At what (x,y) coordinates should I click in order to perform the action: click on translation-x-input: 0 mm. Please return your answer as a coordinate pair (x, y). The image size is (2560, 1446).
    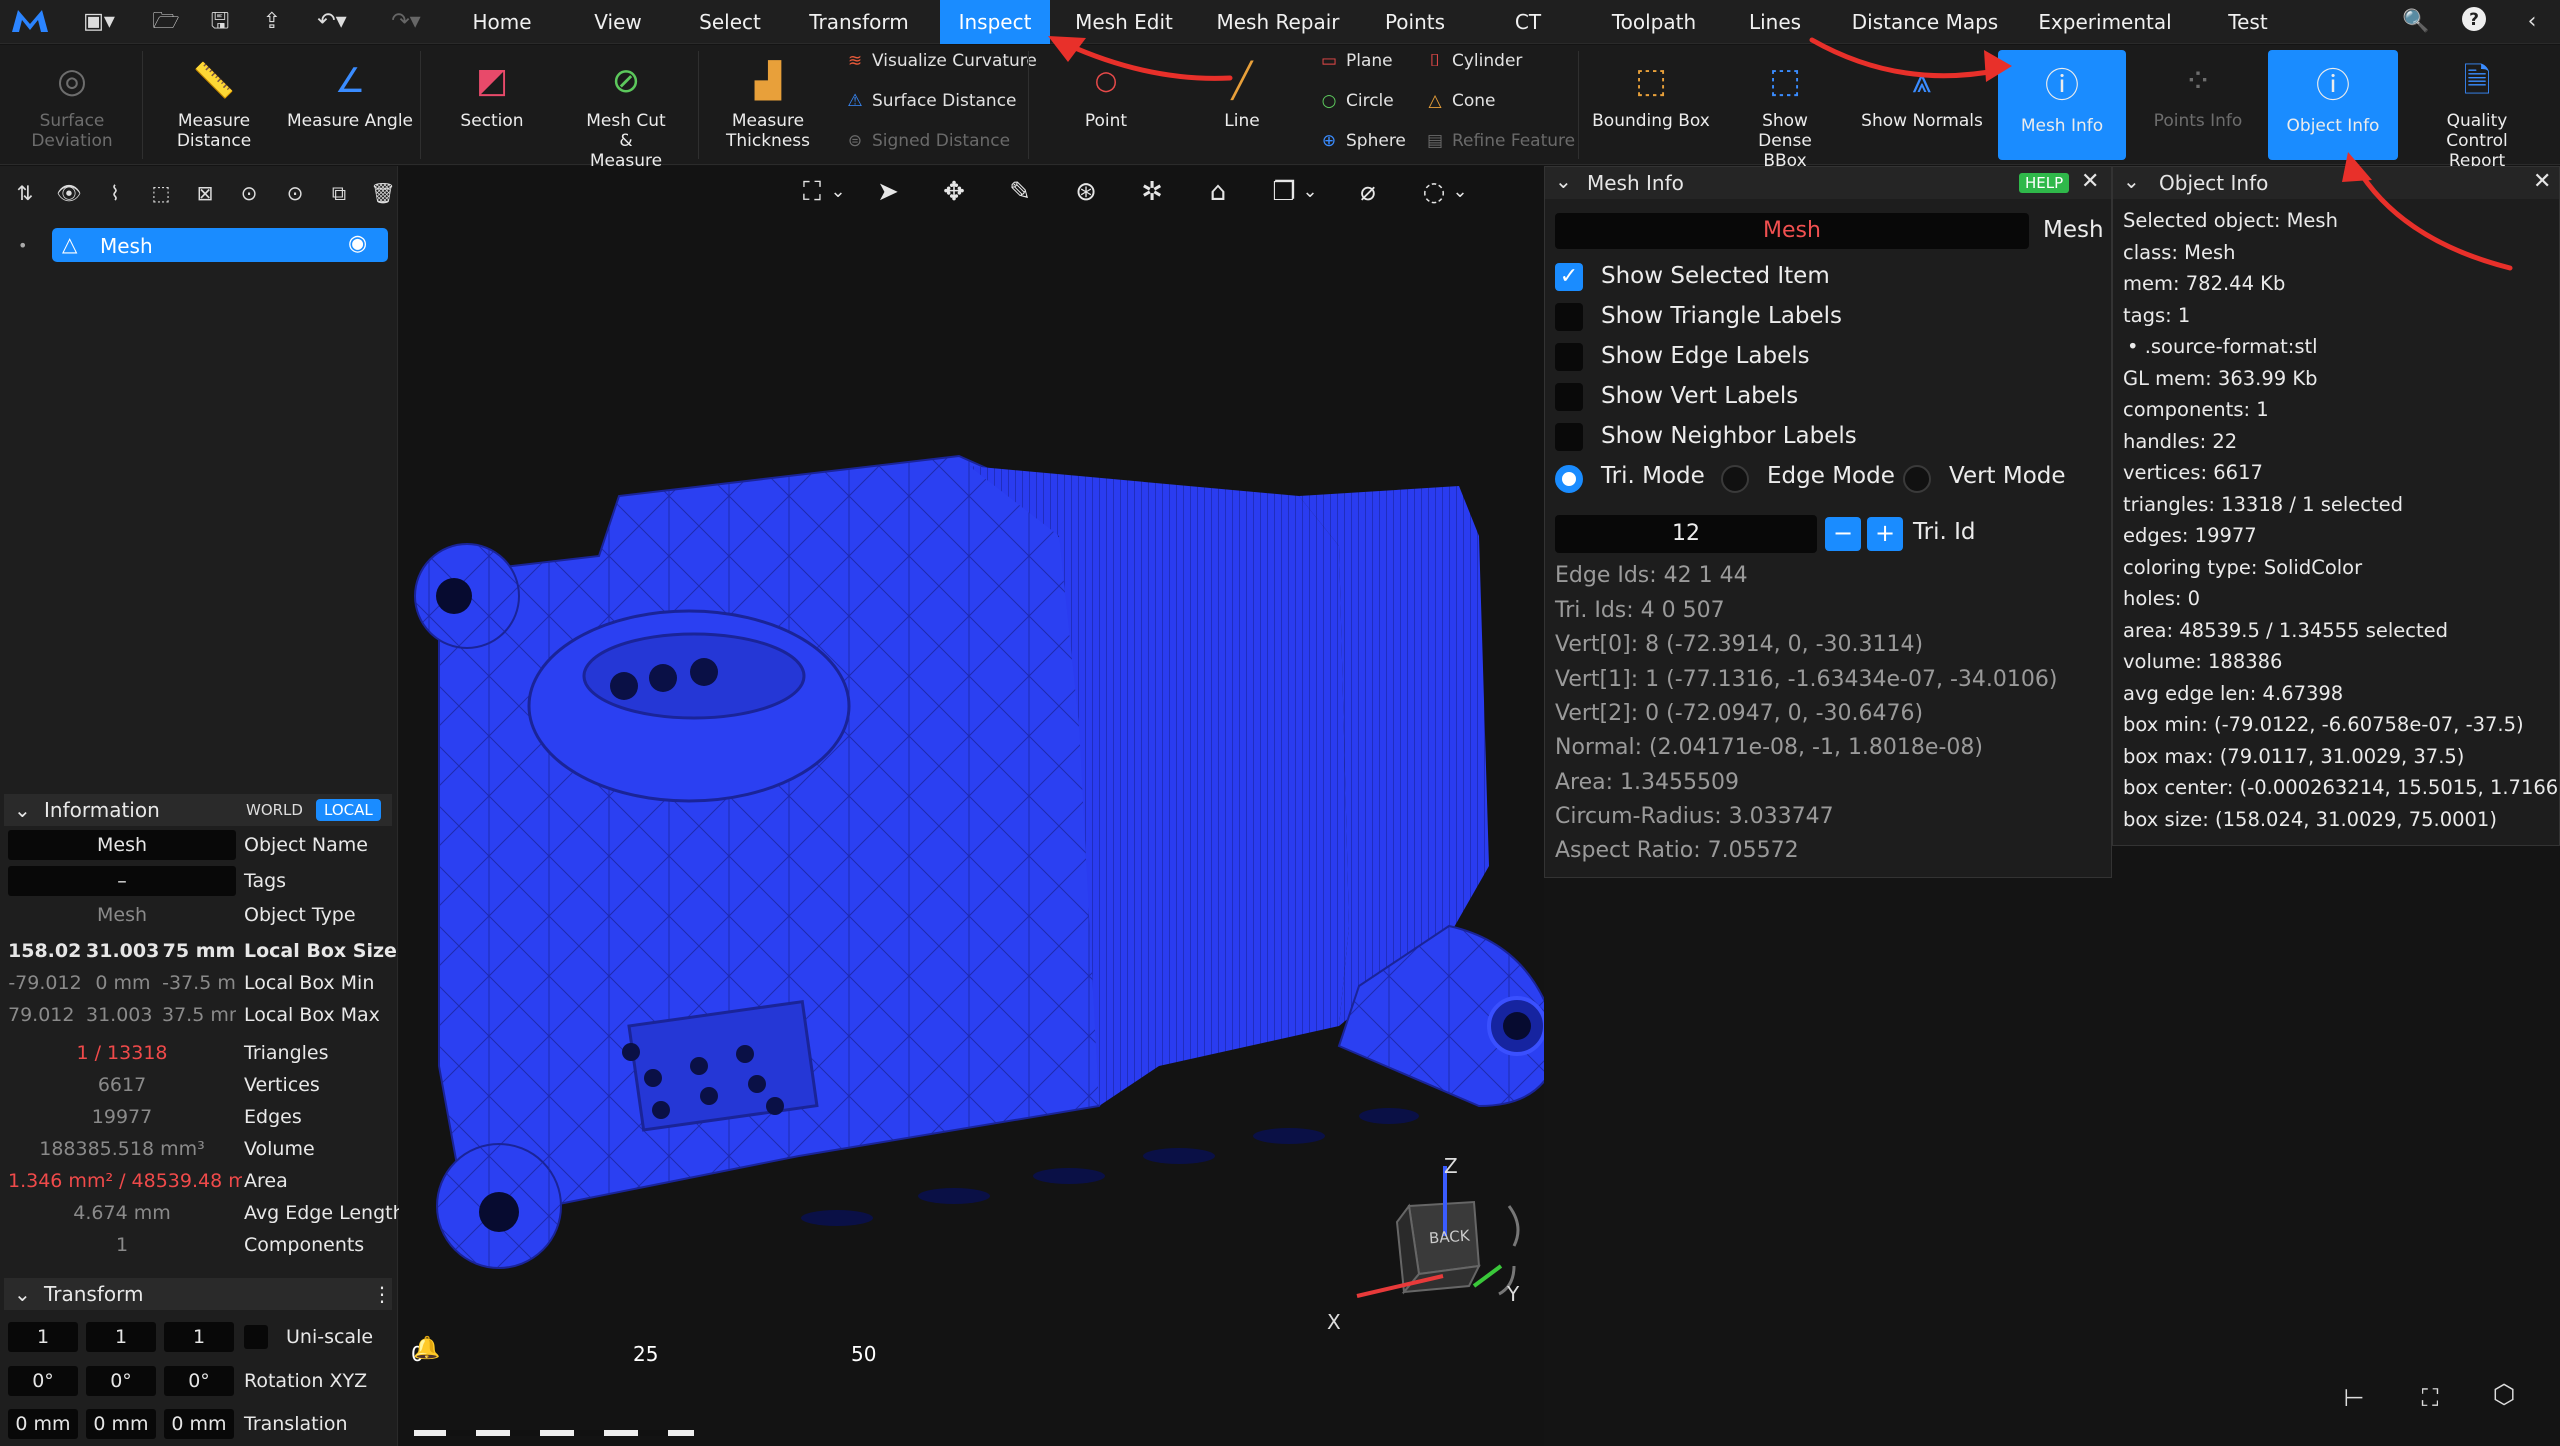
    Looking at the image, I should click on (43, 1424).